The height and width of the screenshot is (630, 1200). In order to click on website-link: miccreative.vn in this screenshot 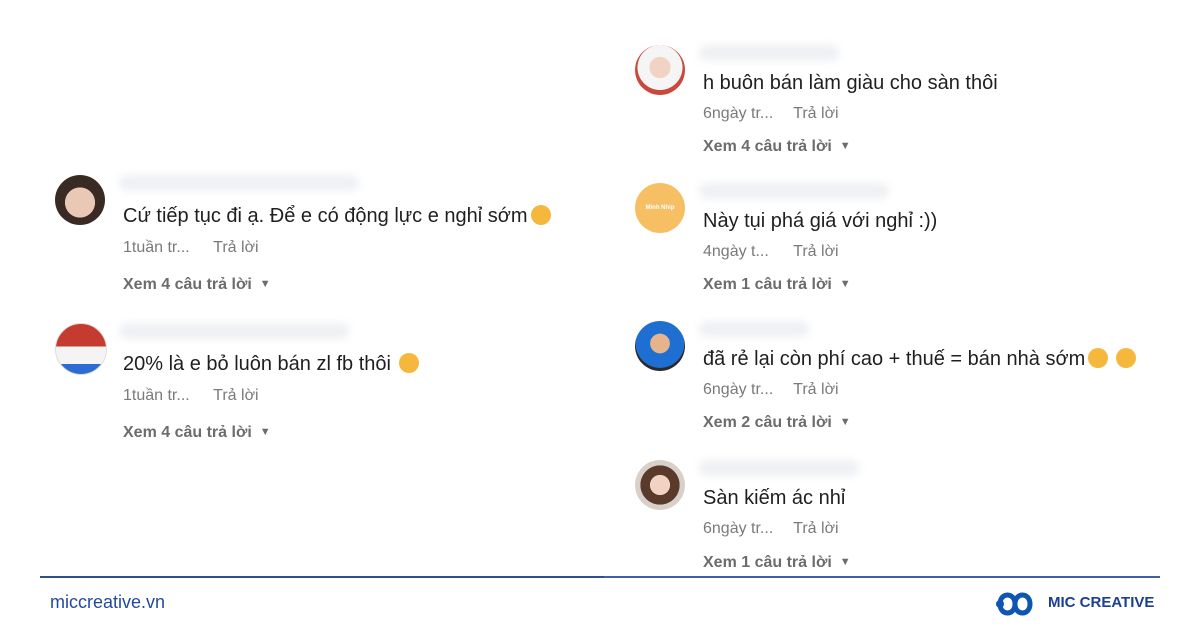, I will do `click(107, 602)`.